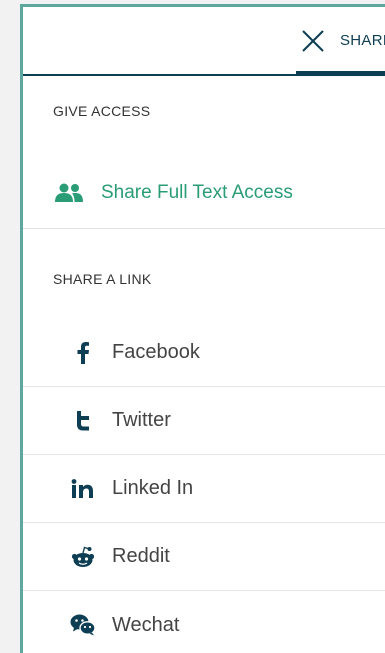 Image resolution: width=385 pixels, height=653 pixels. Describe the element at coordinates (204, 557) in the screenshot. I see `share-reddit: Reddit` at that location.